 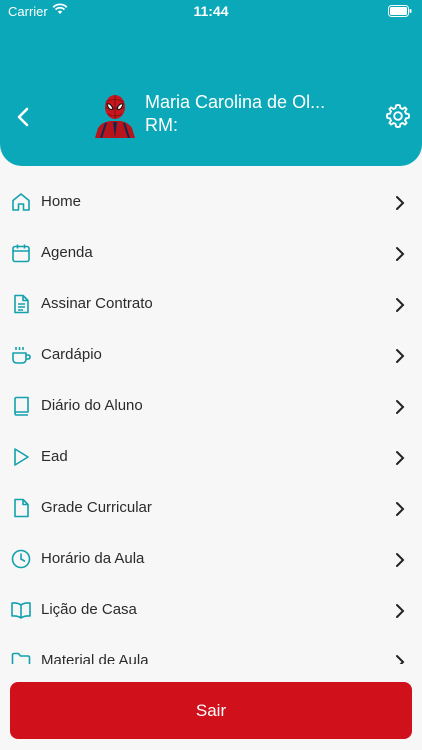 What do you see at coordinates (21, 610) in the screenshot?
I see `open-book-icon` at bounding box center [21, 610].